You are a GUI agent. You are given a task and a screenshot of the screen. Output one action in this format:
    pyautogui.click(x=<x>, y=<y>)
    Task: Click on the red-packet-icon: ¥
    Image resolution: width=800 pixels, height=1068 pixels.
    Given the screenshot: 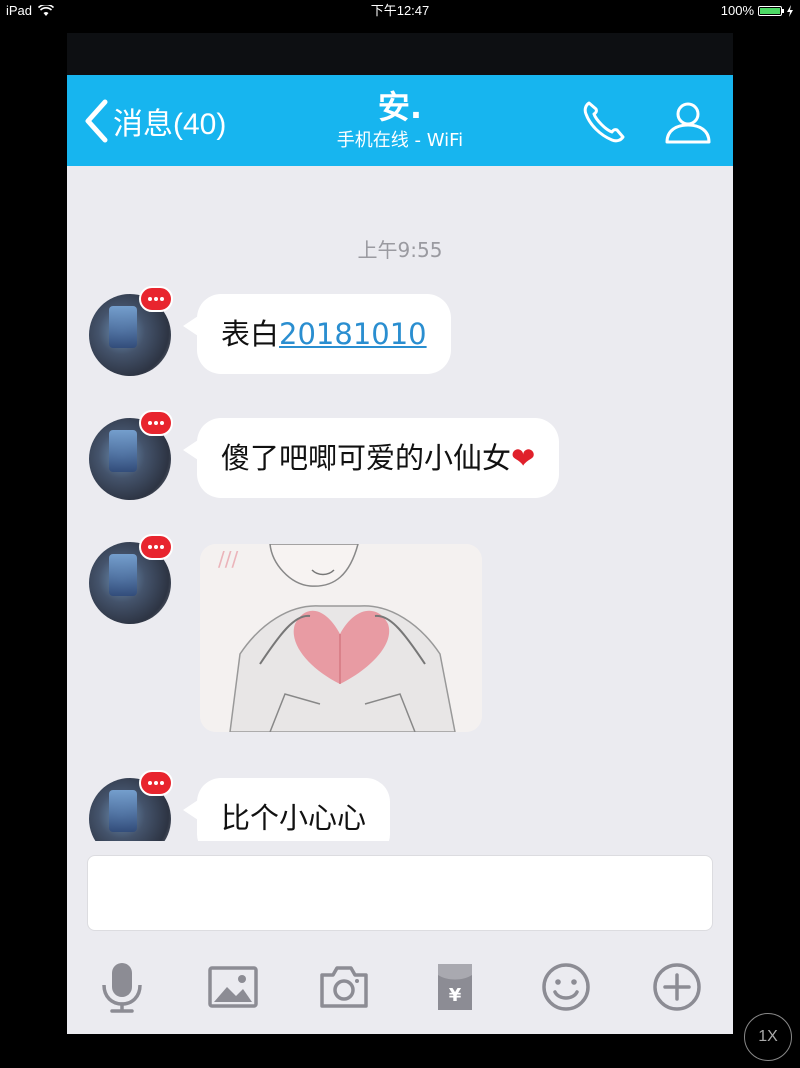 What is the action you would take?
    pyautogui.click(x=455, y=987)
    